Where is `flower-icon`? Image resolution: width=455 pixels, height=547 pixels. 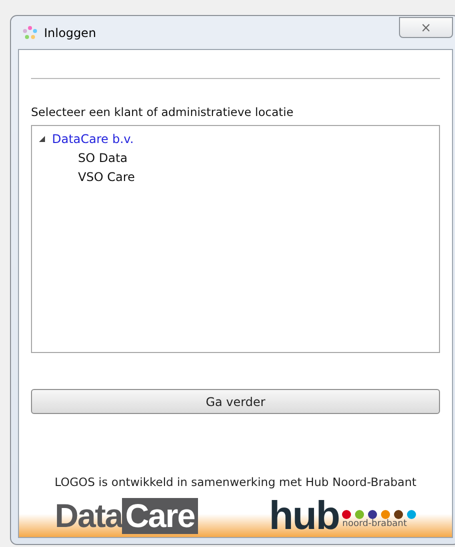 flower-icon is located at coordinates (30, 32).